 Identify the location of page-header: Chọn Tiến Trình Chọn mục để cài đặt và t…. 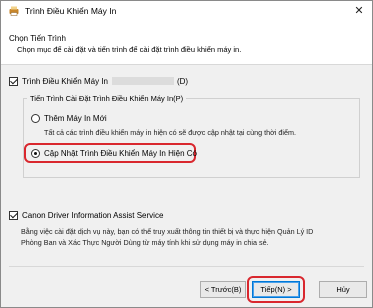
(186, 43).